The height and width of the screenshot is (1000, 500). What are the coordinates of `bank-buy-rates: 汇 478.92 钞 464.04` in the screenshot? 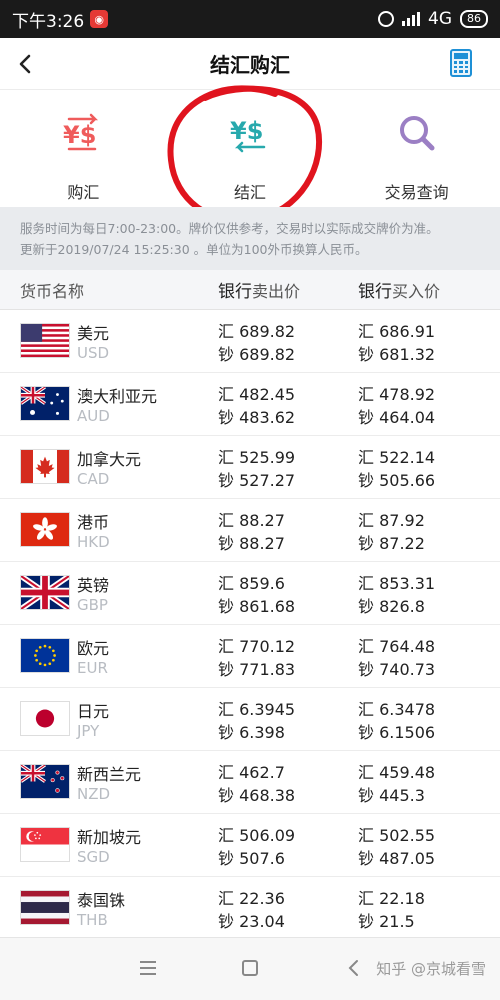 It's located at (397, 406).